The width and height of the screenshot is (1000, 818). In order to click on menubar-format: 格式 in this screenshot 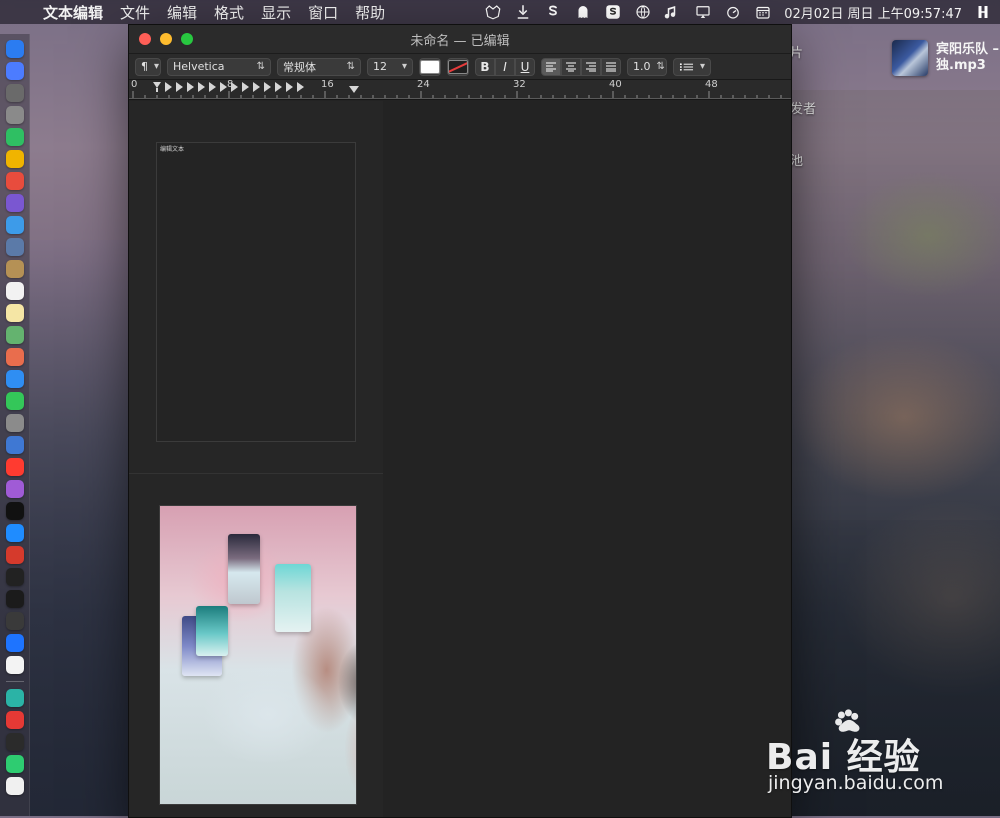, I will do `click(229, 12)`.